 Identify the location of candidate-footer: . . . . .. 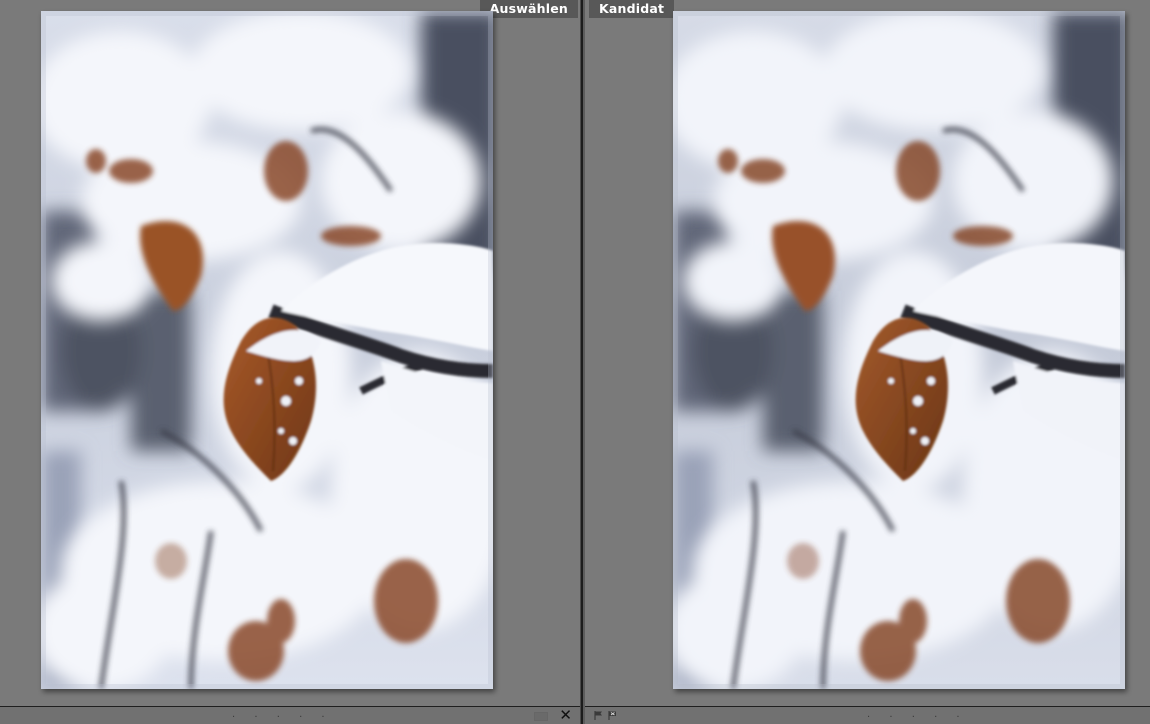
(867, 715).